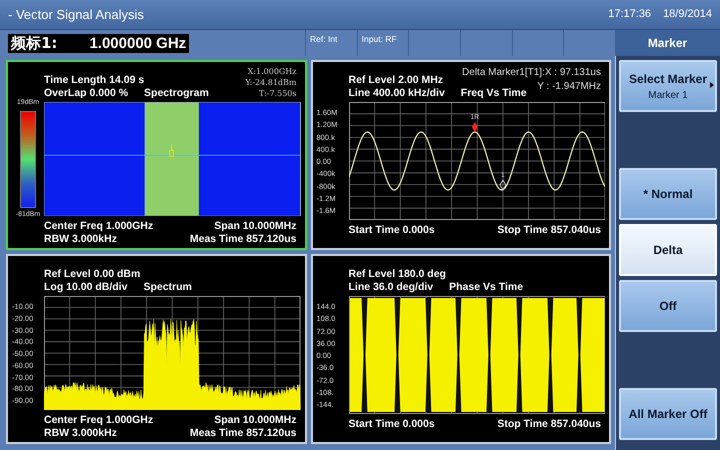  I want to click on marker-readout: Y:-24.81dBm, so click(270, 82).